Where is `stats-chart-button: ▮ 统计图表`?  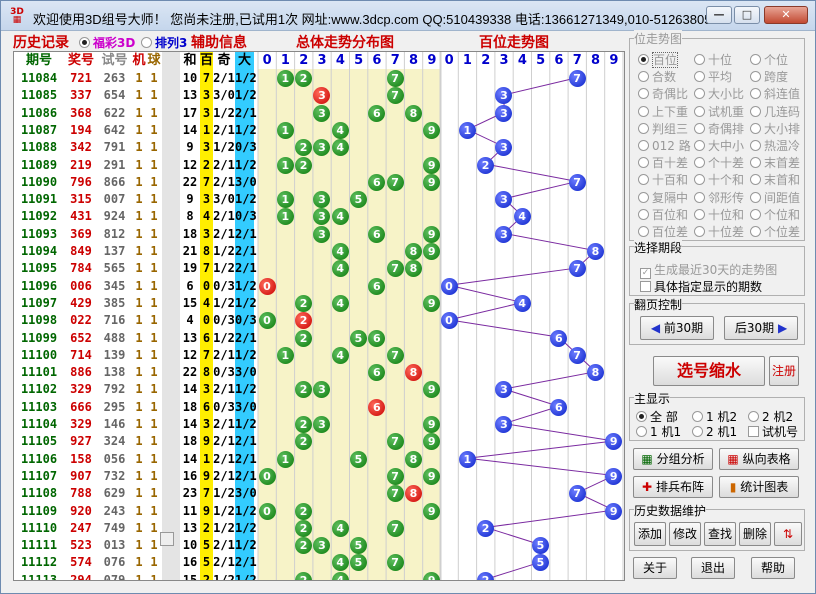
stats-chart-button: ▮ 统计图表 is located at coordinates (759, 487).